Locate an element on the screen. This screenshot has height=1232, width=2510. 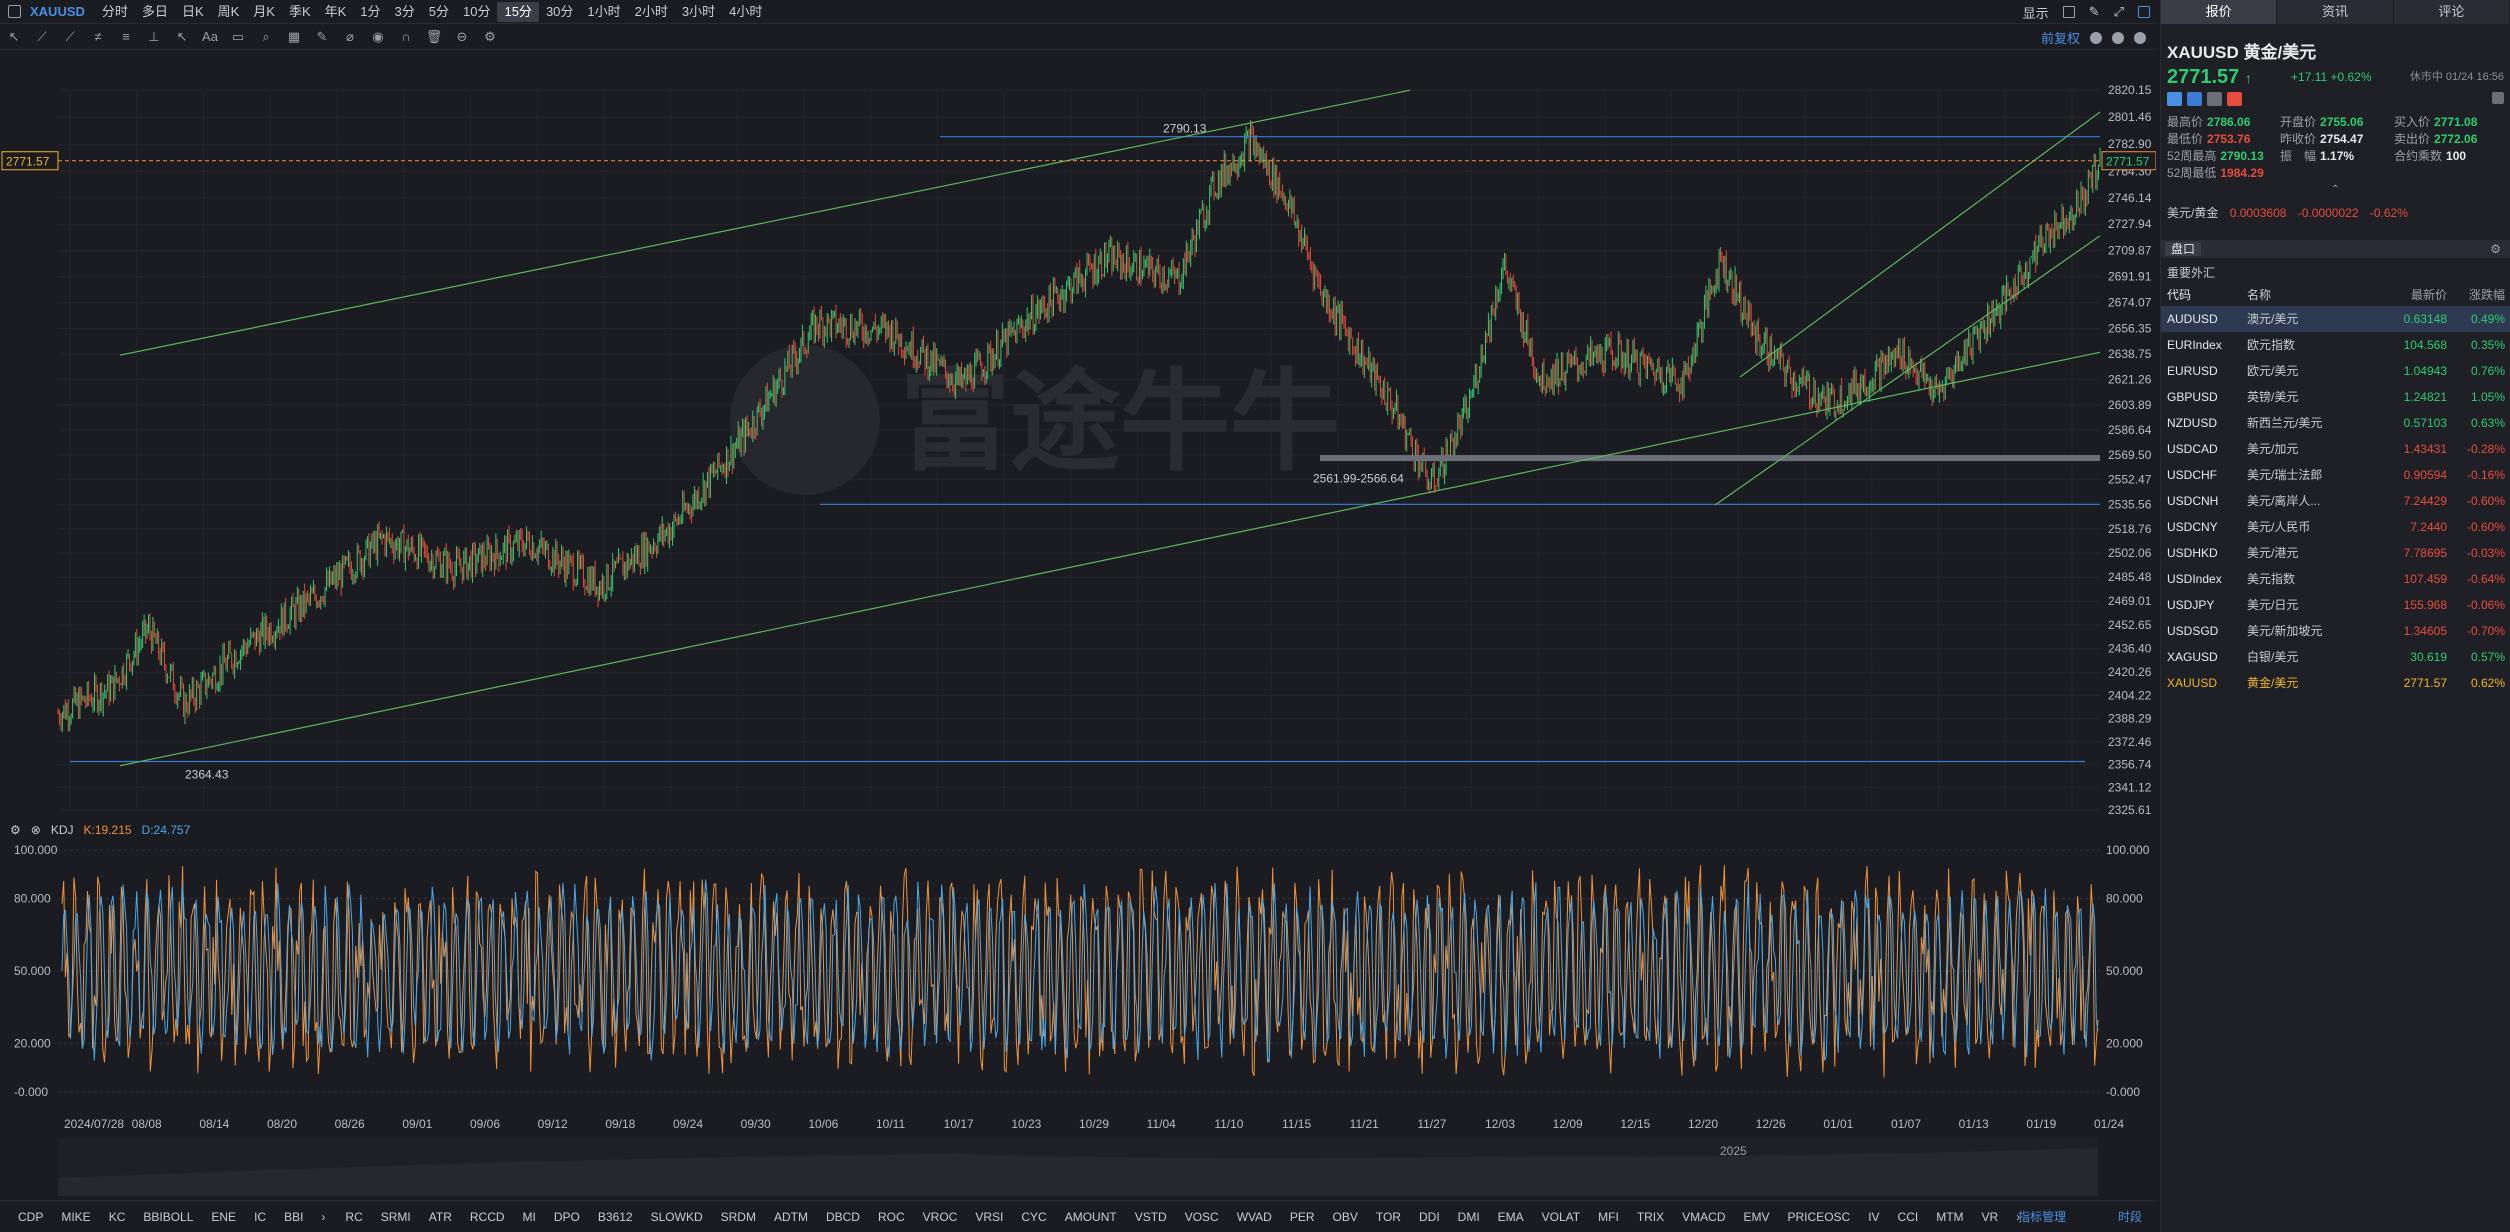
collapse-icon: ⌃ is located at coordinates (2335, 189).